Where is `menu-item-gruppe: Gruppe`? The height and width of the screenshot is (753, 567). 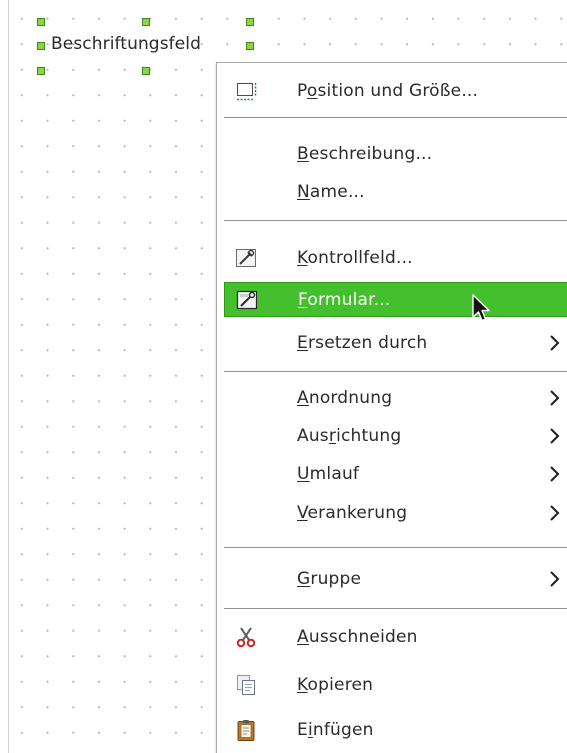
menu-item-gruppe: Gruppe is located at coordinates (395, 578).